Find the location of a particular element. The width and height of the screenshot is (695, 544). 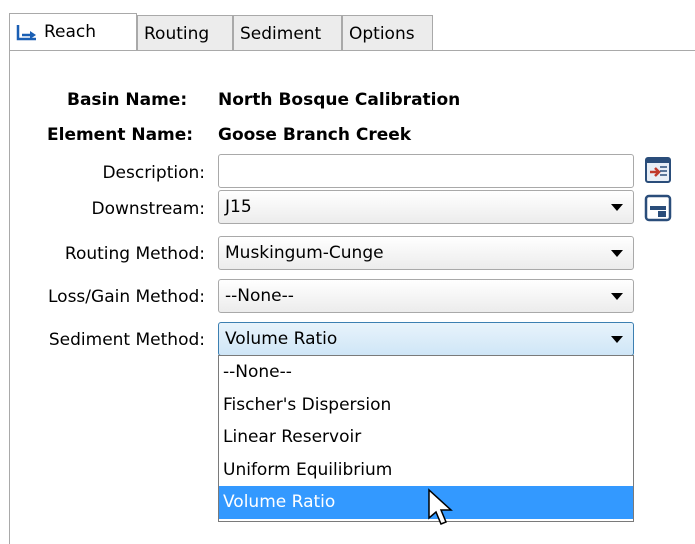

basin-name-value: North Bosque Calibration is located at coordinates (339, 100).